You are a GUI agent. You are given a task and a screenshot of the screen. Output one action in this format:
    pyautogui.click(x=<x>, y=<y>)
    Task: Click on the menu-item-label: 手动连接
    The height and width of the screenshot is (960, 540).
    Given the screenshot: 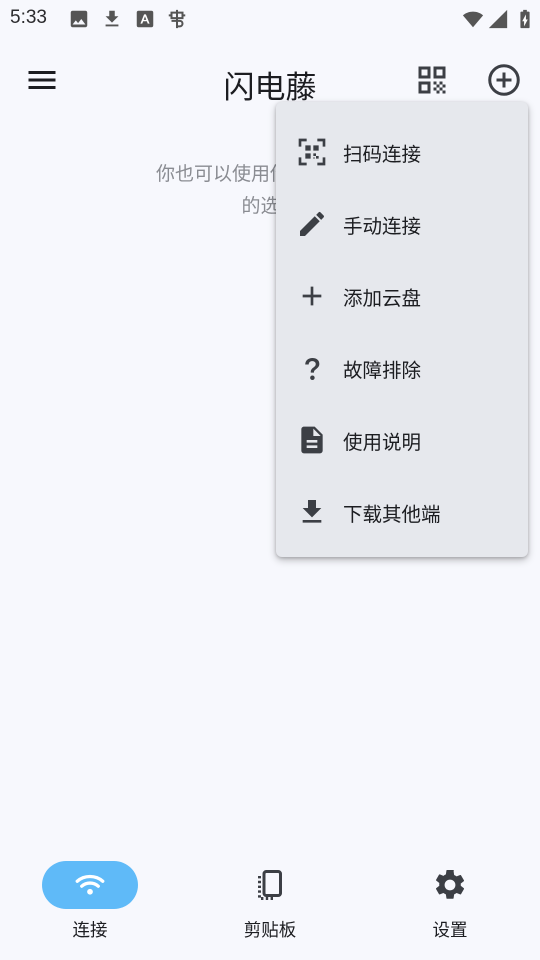 What is the action you would take?
    pyautogui.click(x=382, y=226)
    